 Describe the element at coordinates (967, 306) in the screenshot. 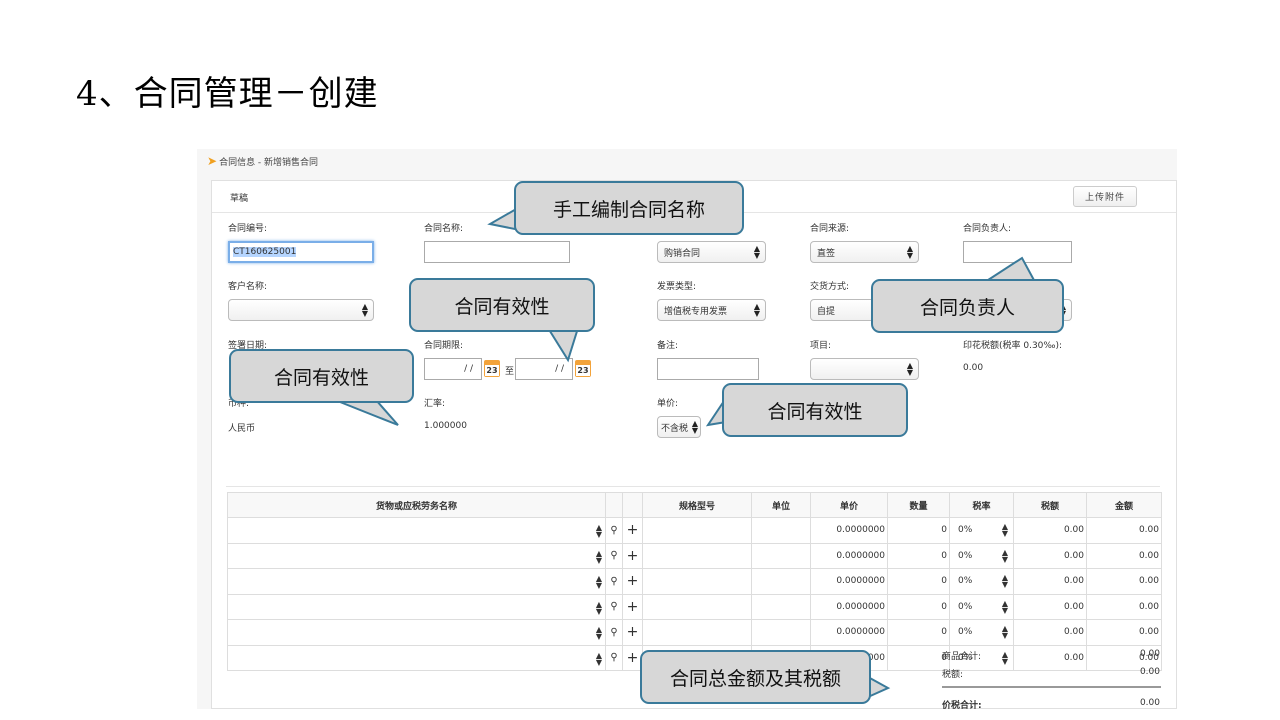

I see `callout-contract-owner: 合同负责人` at that location.